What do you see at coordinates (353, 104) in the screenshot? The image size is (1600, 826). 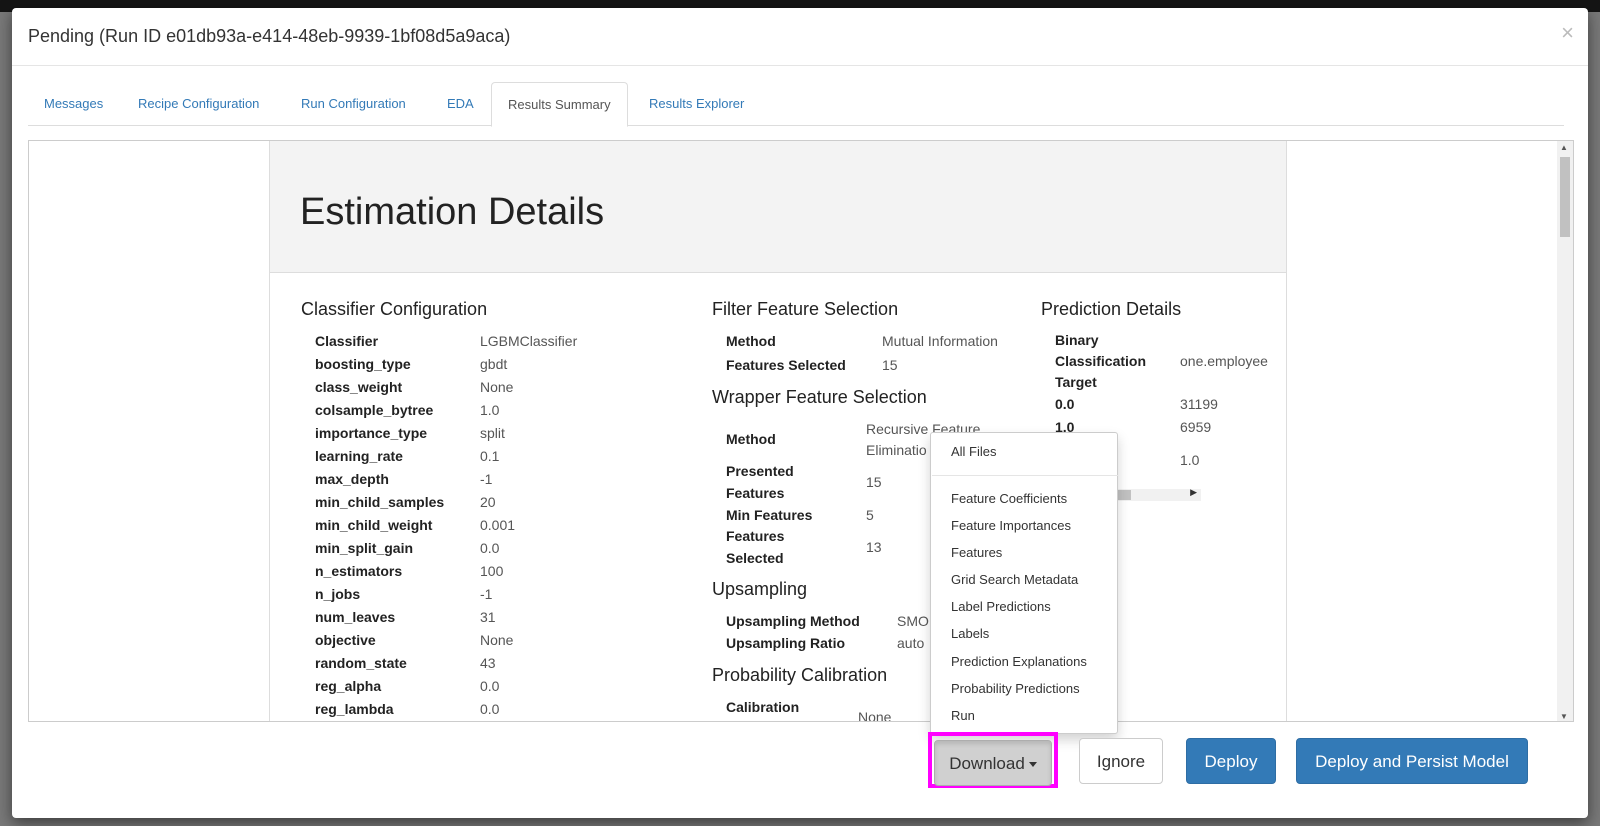 I see `tab-run-configuration: Run Configuration` at bounding box center [353, 104].